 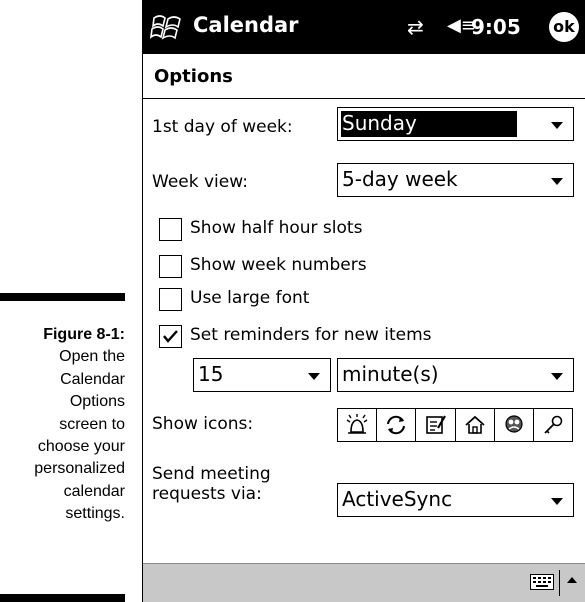 What do you see at coordinates (203, 424) in the screenshot?
I see `show-icons-label: Show icons:` at bounding box center [203, 424].